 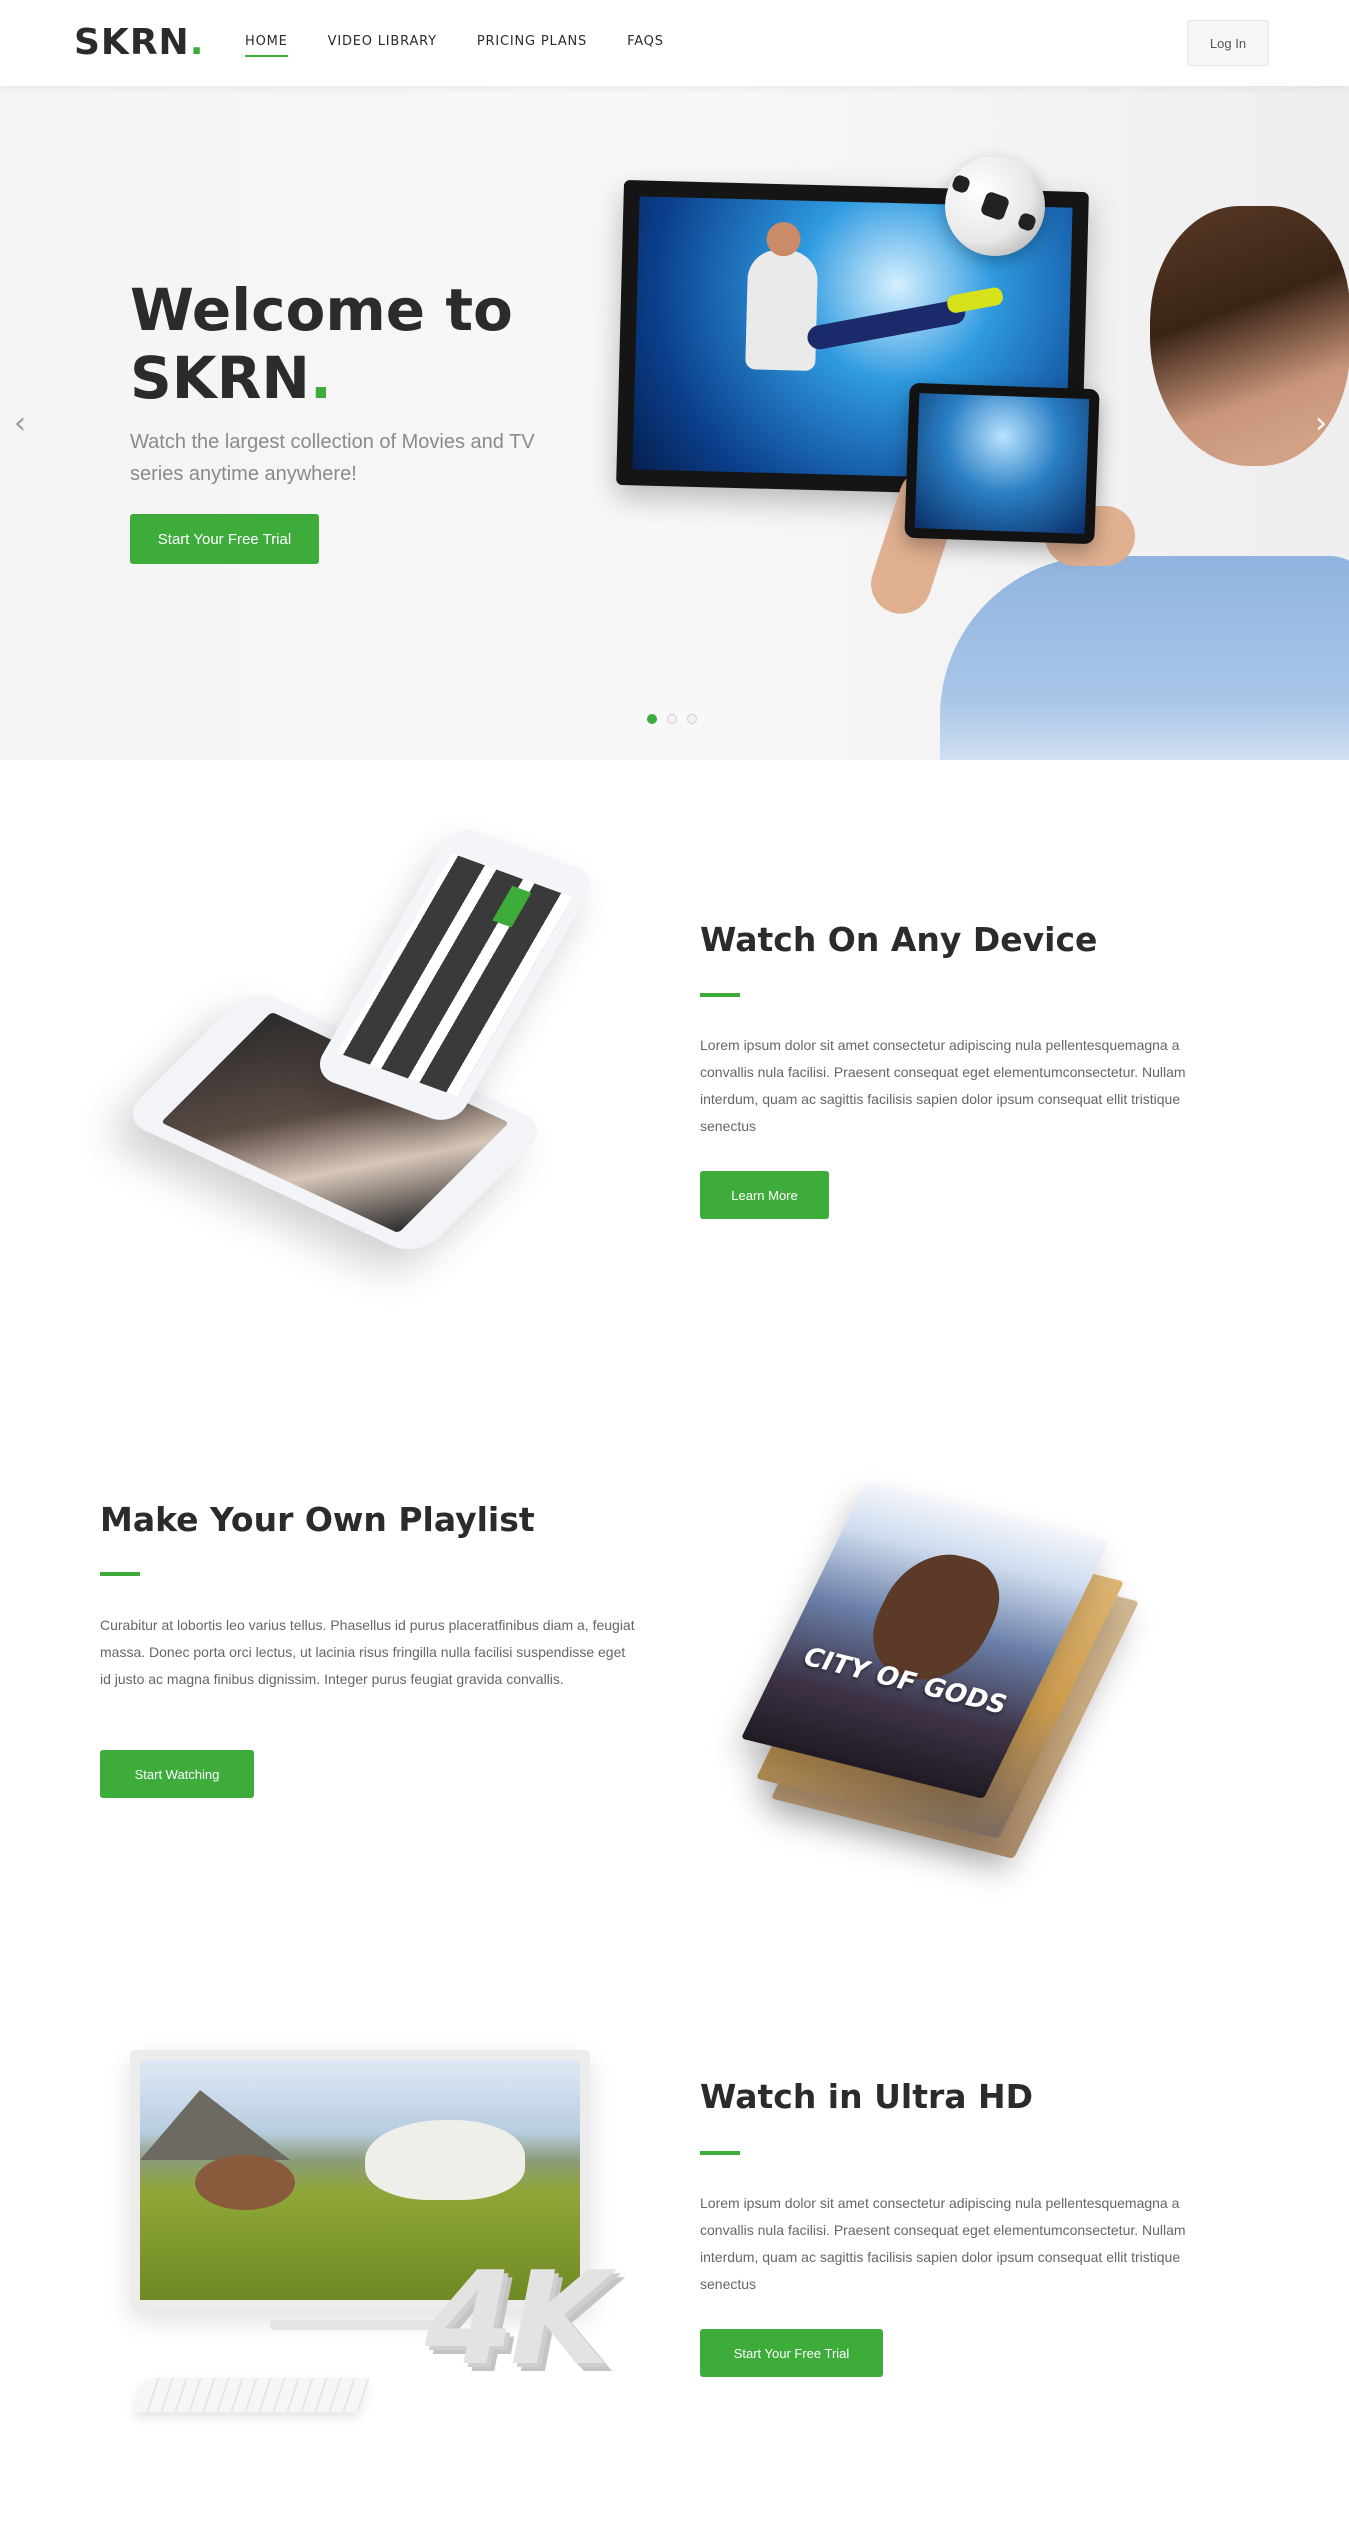 What do you see at coordinates (517, 2319) in the screenshot?
I see `4k-badge: 4K` at bounding box center [517, 2319].